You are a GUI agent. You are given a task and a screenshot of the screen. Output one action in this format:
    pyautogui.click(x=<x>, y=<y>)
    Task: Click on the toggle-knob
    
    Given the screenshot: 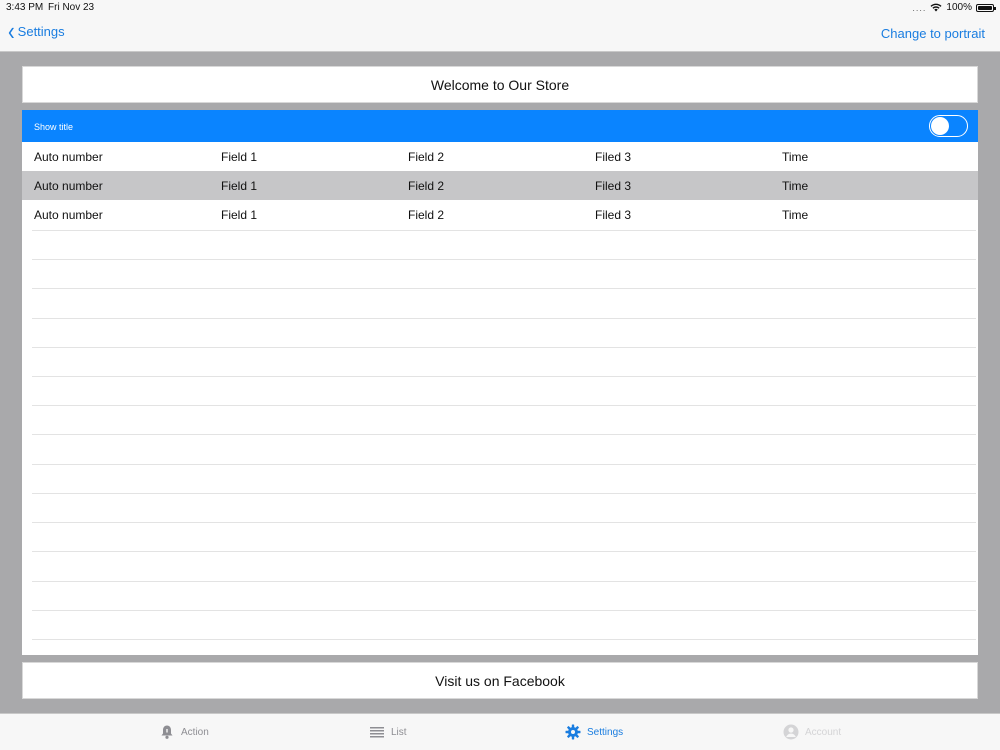 What is the action you would take?
    pyautogui.click(x=940, y=126)
    